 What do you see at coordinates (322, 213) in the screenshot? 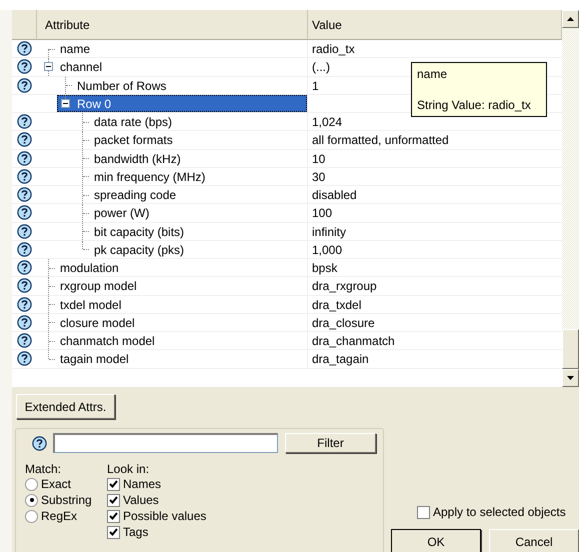
I see `value-cell: 100` at bounding box center [322, 213].